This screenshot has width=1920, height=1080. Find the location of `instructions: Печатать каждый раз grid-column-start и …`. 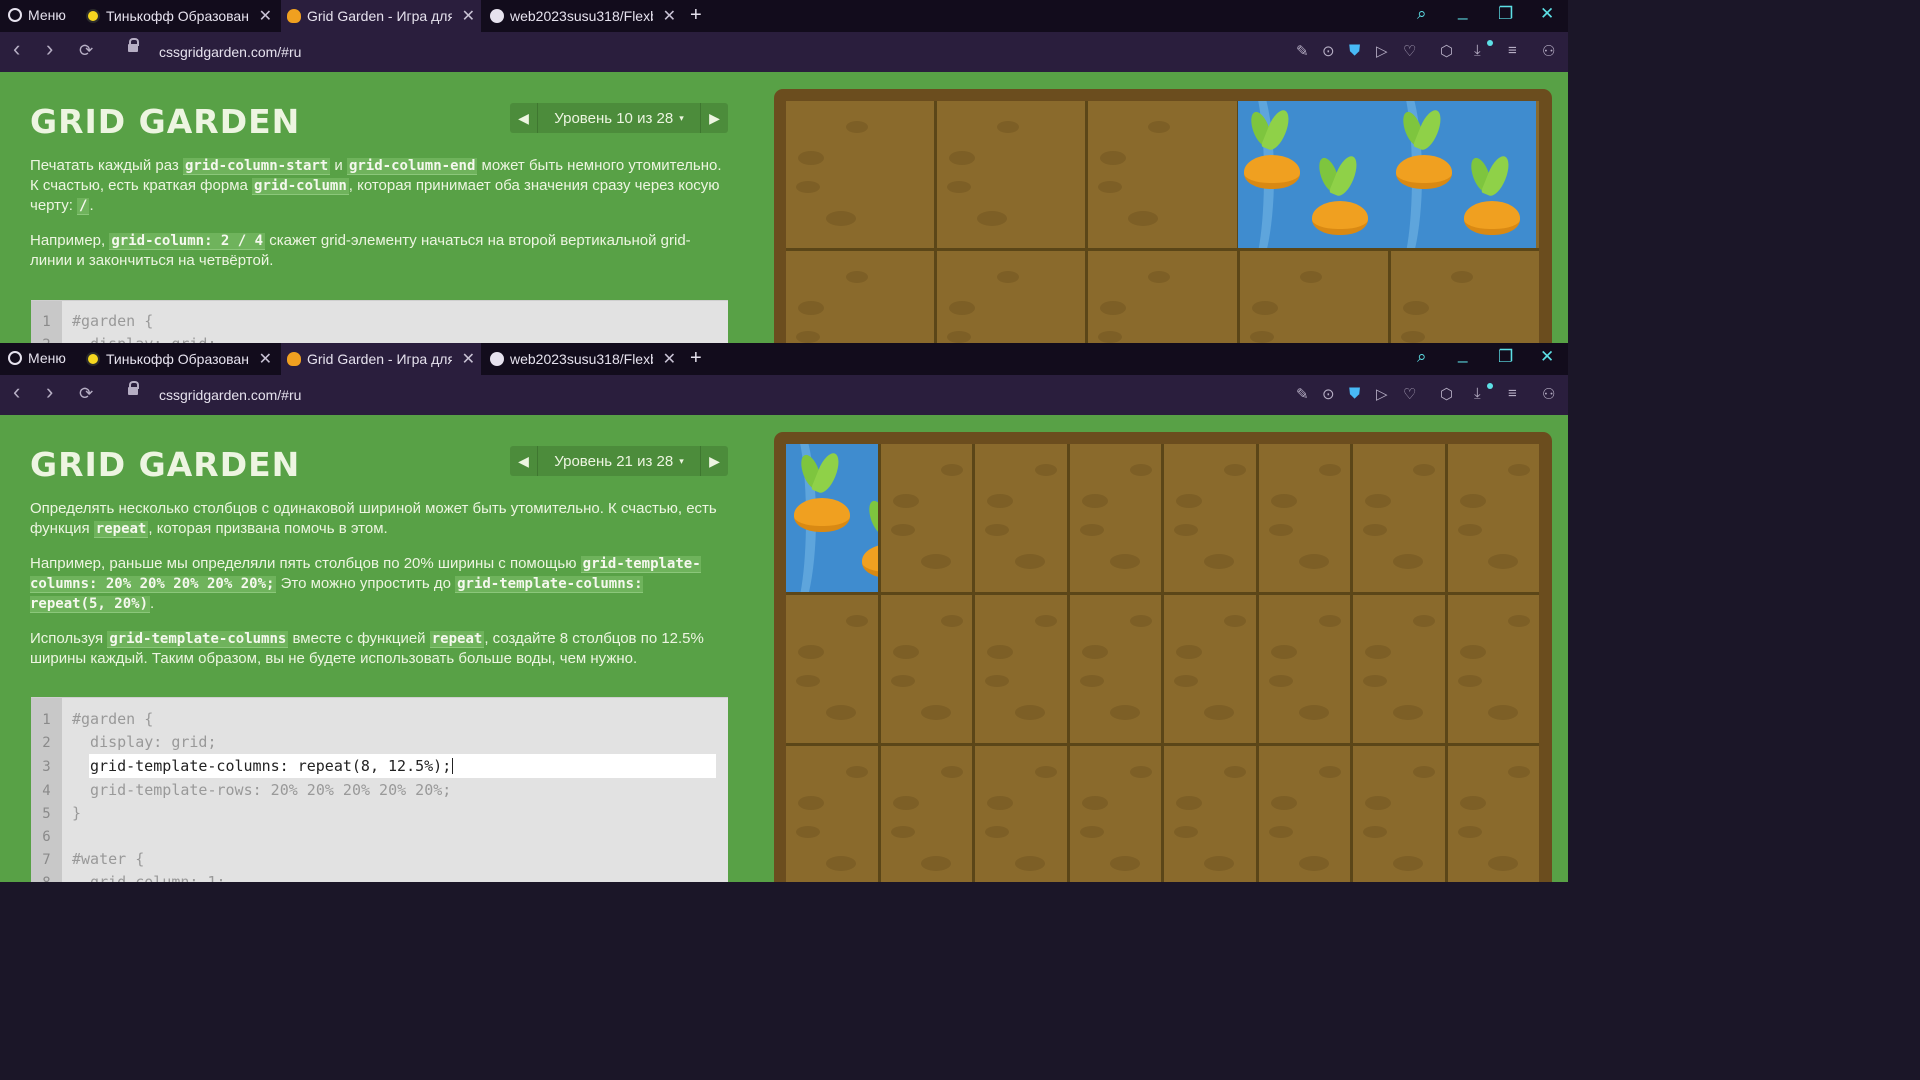

instructions: Печатать каждый раз grid-column-start и … is located at coordinates (377, 221).